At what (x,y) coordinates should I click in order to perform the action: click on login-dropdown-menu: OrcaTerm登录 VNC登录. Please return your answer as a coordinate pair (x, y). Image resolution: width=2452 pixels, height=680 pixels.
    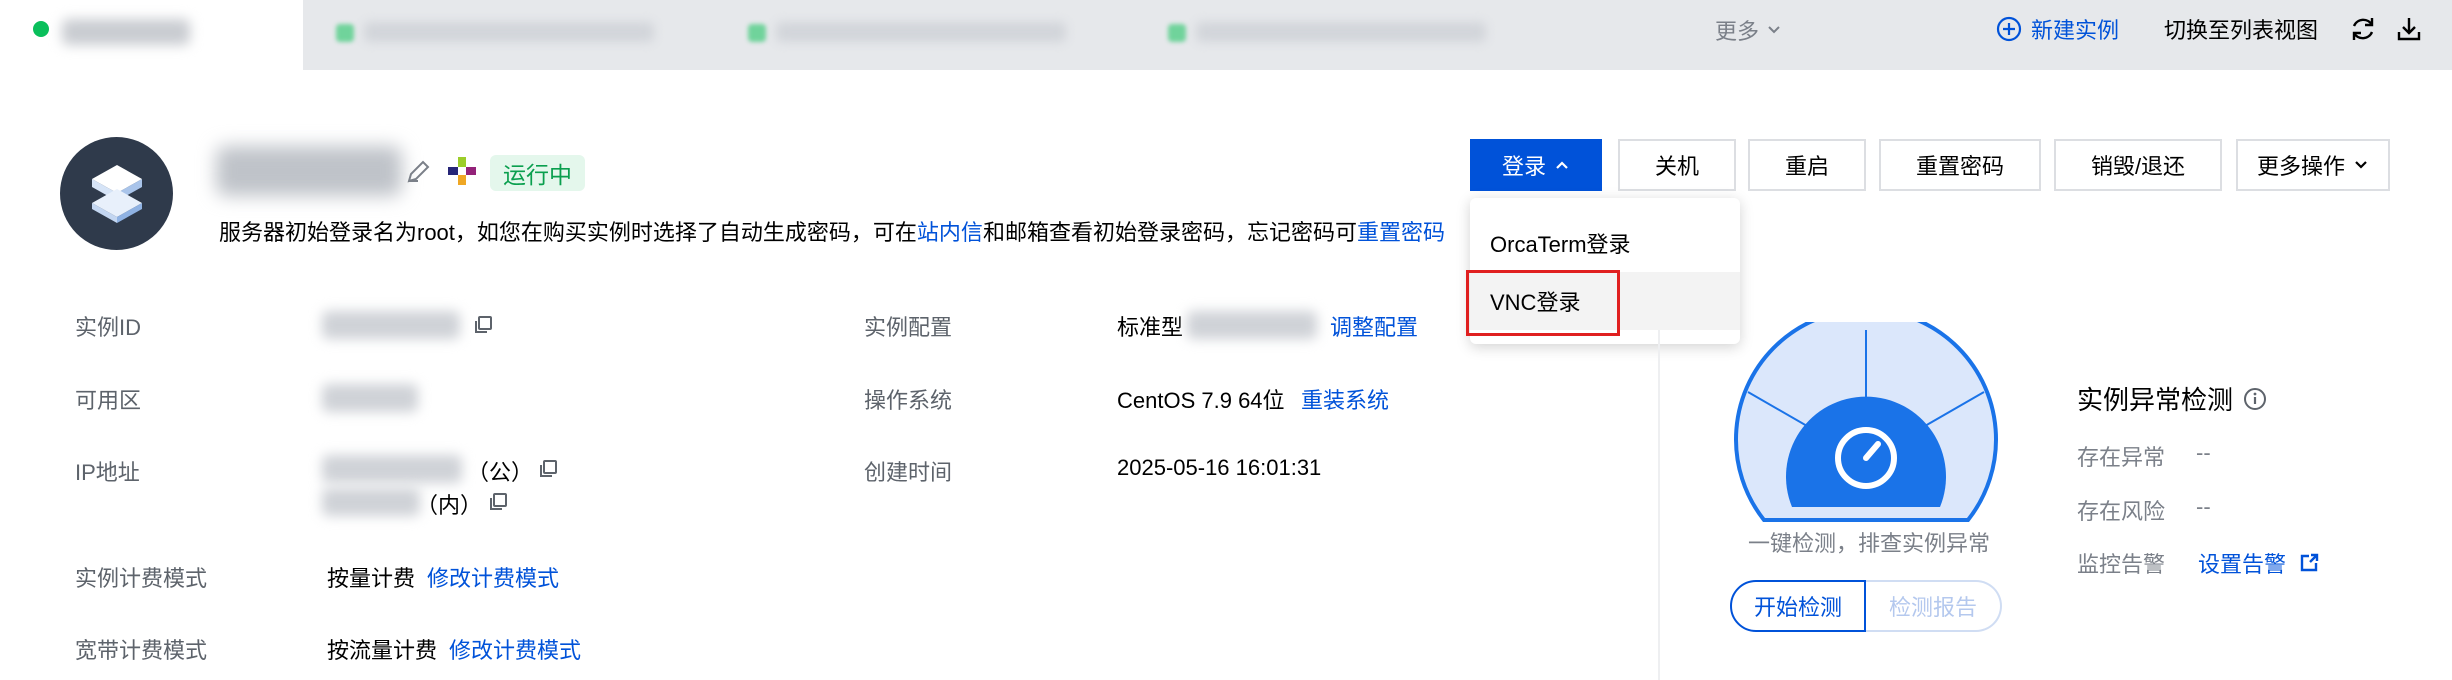
    Looking at the image, I should click on (1605, 271).